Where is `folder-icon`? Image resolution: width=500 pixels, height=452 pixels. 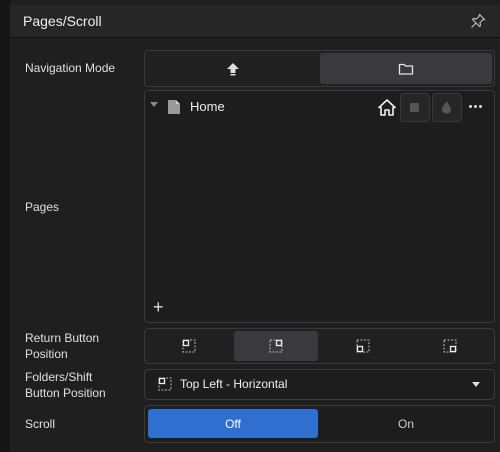 folder-icon is located at coordinates (406, 69).